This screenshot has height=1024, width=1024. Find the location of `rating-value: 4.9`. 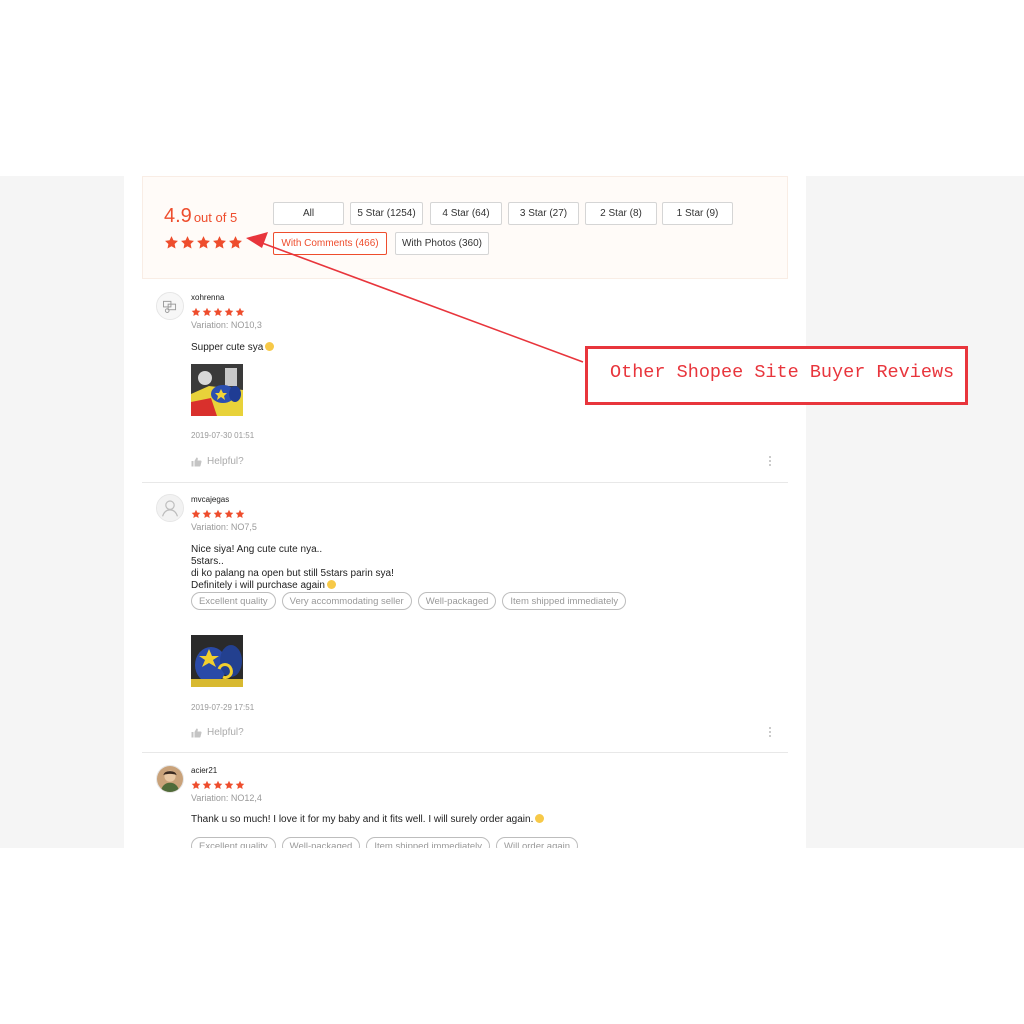

rating-value: 4.9 is located at coordinates (178, 216).